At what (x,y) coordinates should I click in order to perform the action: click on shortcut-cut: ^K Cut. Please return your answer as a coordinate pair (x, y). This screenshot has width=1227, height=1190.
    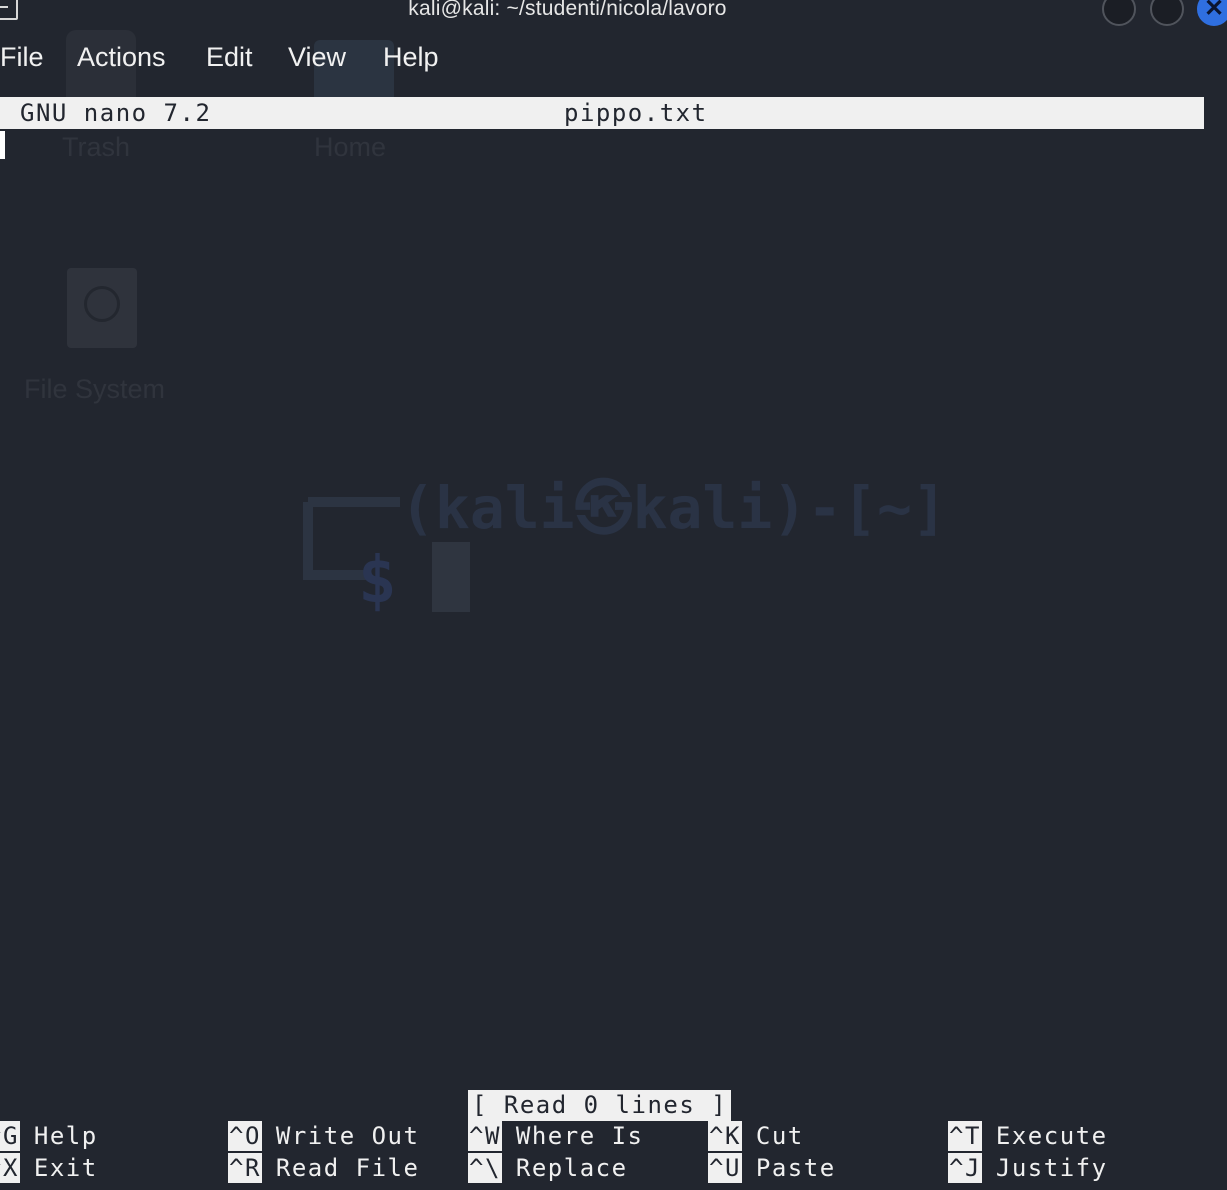
    Looking at the image, I should click on (756, 1136).